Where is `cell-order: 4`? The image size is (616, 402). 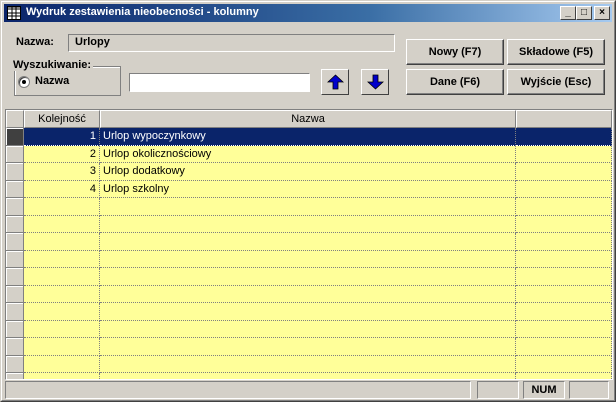 cell-order: 4 is located at coordinates (62, 189).